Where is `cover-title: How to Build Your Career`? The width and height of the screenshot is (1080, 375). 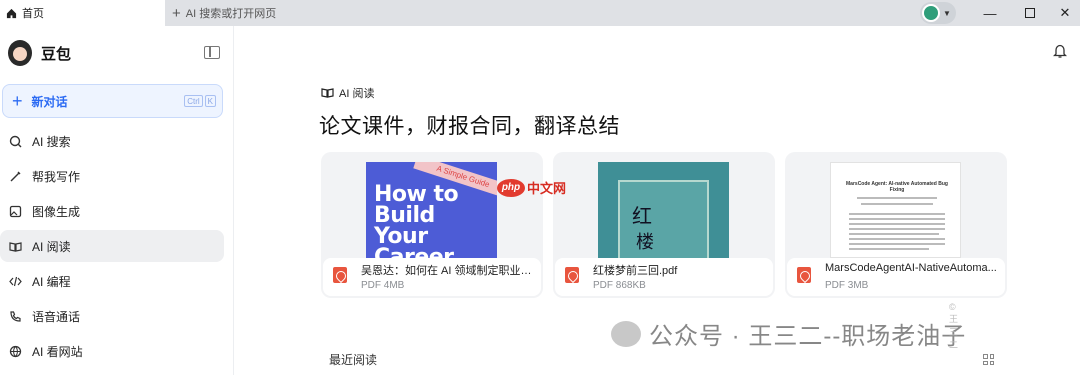 cover-title: How to Build Your Career is located at coordinates (416, 220).